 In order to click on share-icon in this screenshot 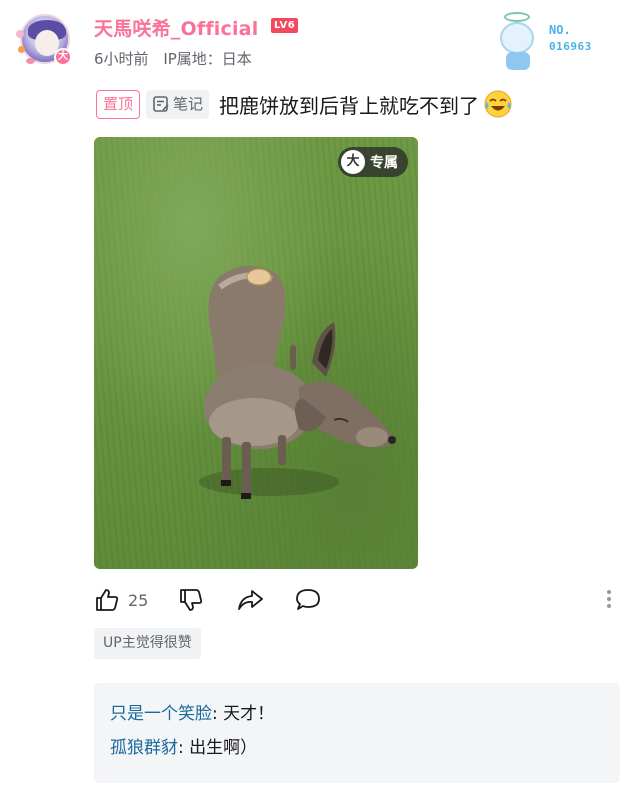, I will do `click(250, 600)`.